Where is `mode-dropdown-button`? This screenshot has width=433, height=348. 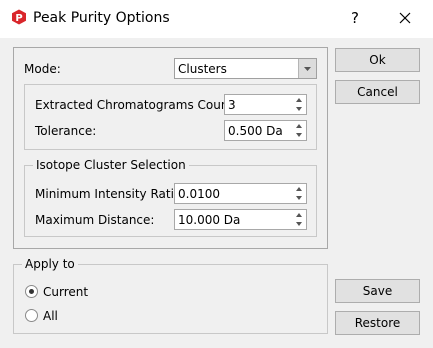
mode-dropdown-button is located at coordinates (307, 68).